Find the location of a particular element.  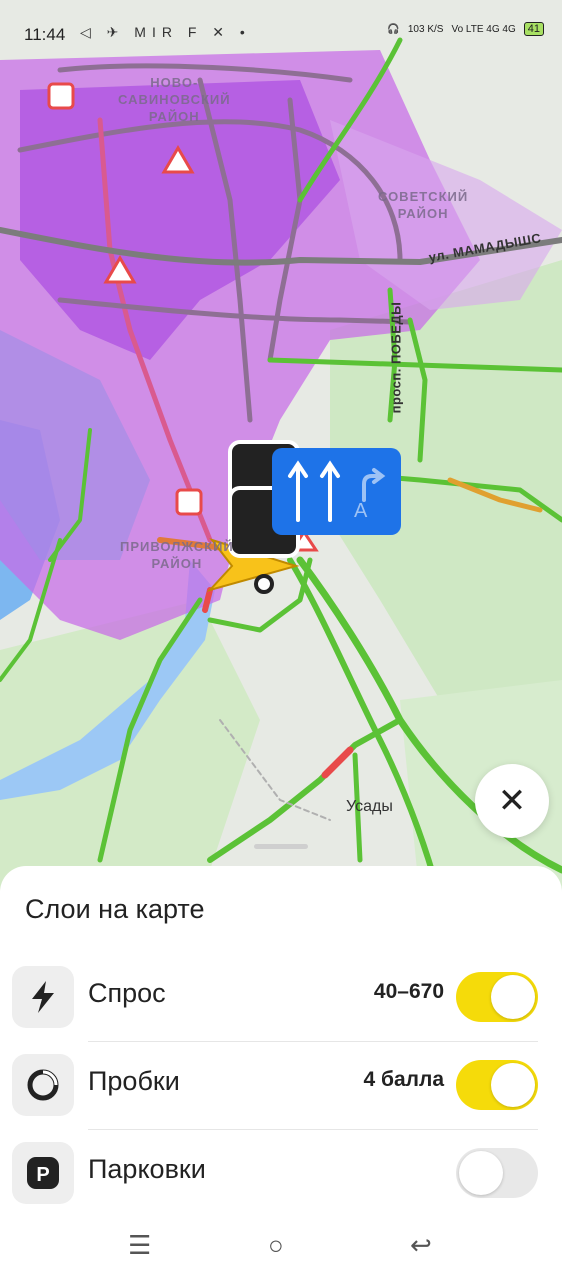

status-right: 🎧 103 K/S Vo LTE 4G 4G 41 is located at coordinates (465, 29).